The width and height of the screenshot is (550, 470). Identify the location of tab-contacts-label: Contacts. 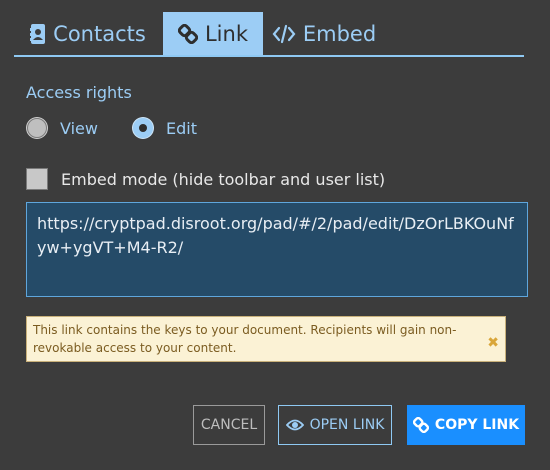
(99, 33).